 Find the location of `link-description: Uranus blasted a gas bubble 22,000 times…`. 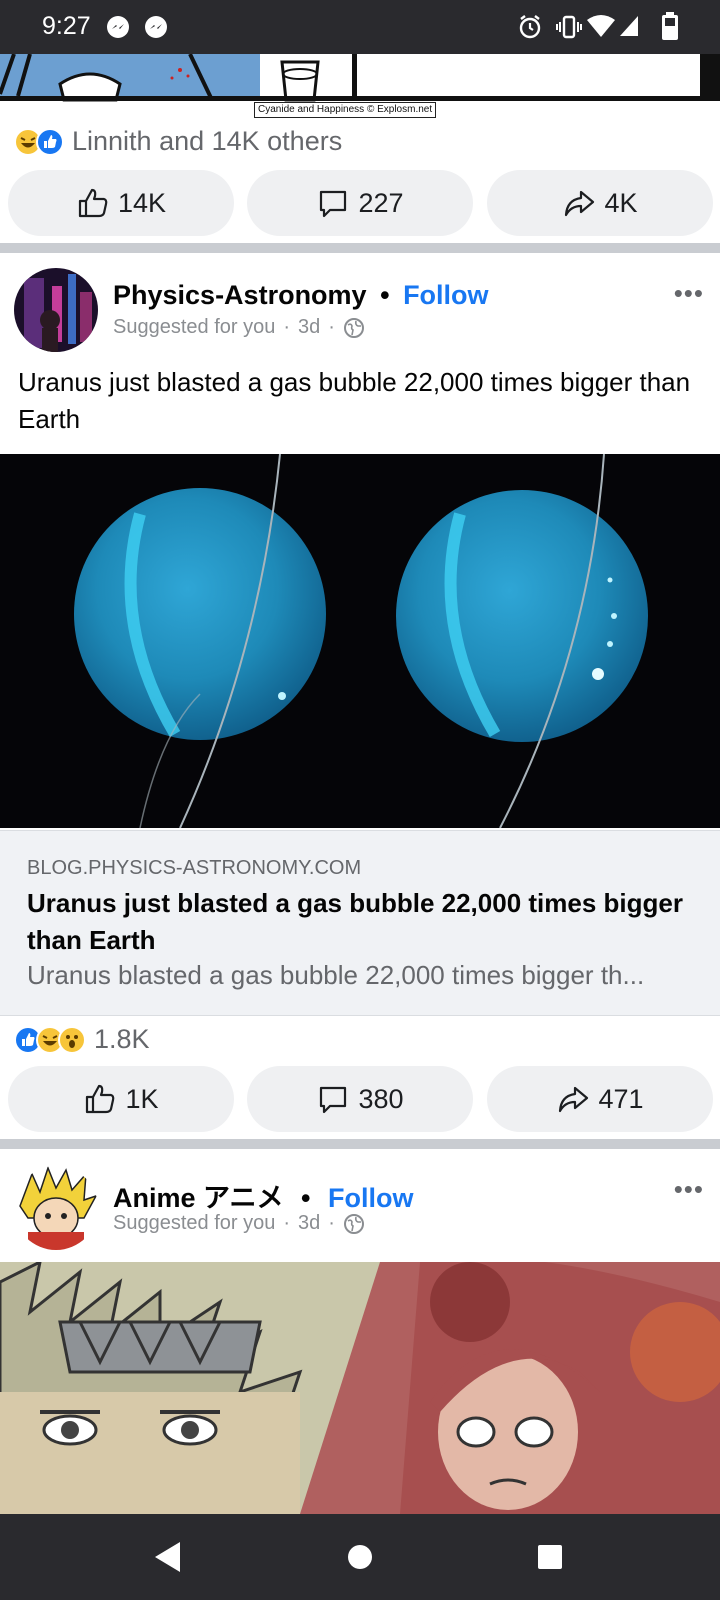

link-description: Uranus blasted a gas bubble 22,000 times… is located at coordinates (336, 975).